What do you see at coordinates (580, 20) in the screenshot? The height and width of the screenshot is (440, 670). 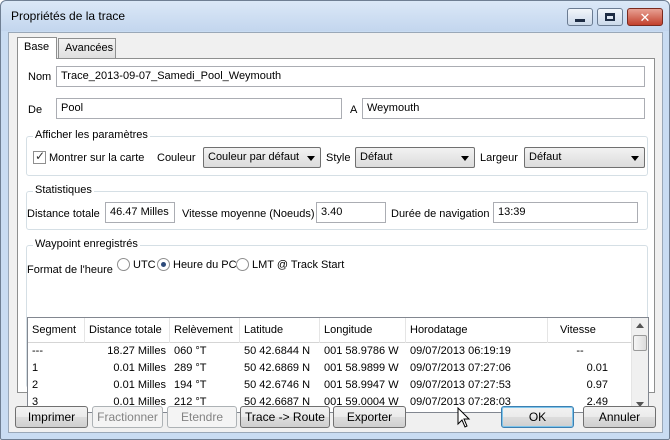 I see `minimize-icon` at bounding box center [580, 20].